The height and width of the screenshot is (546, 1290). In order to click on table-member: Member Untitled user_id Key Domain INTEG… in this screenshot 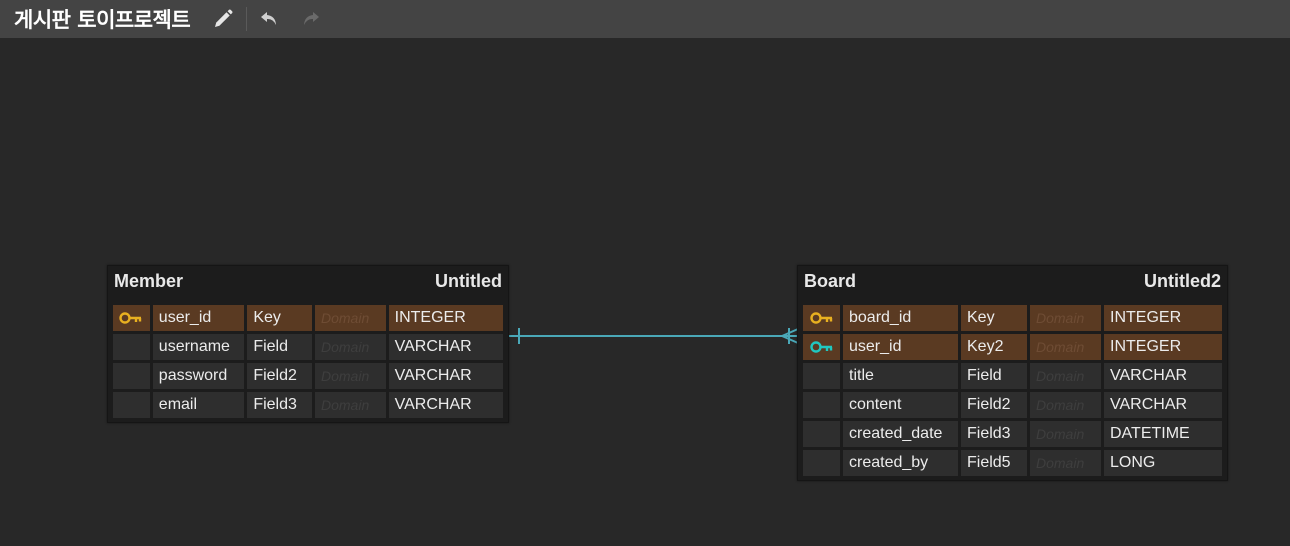, I will do `click(308, 344)`.